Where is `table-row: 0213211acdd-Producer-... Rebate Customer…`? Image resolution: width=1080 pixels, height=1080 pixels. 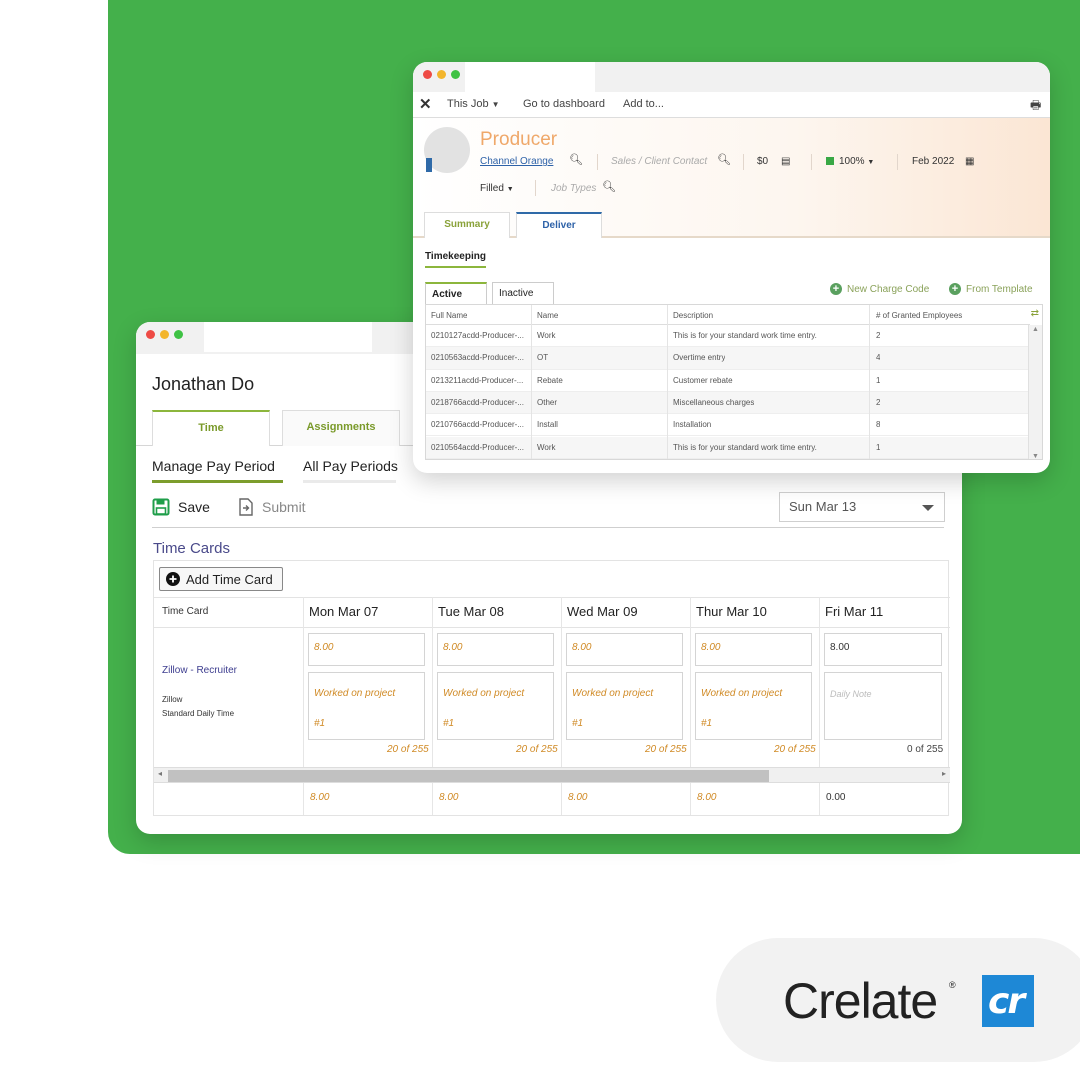
table-row: 0213211acdd-Producer-... Rebate Customer… is located at coordinates (728, 381).